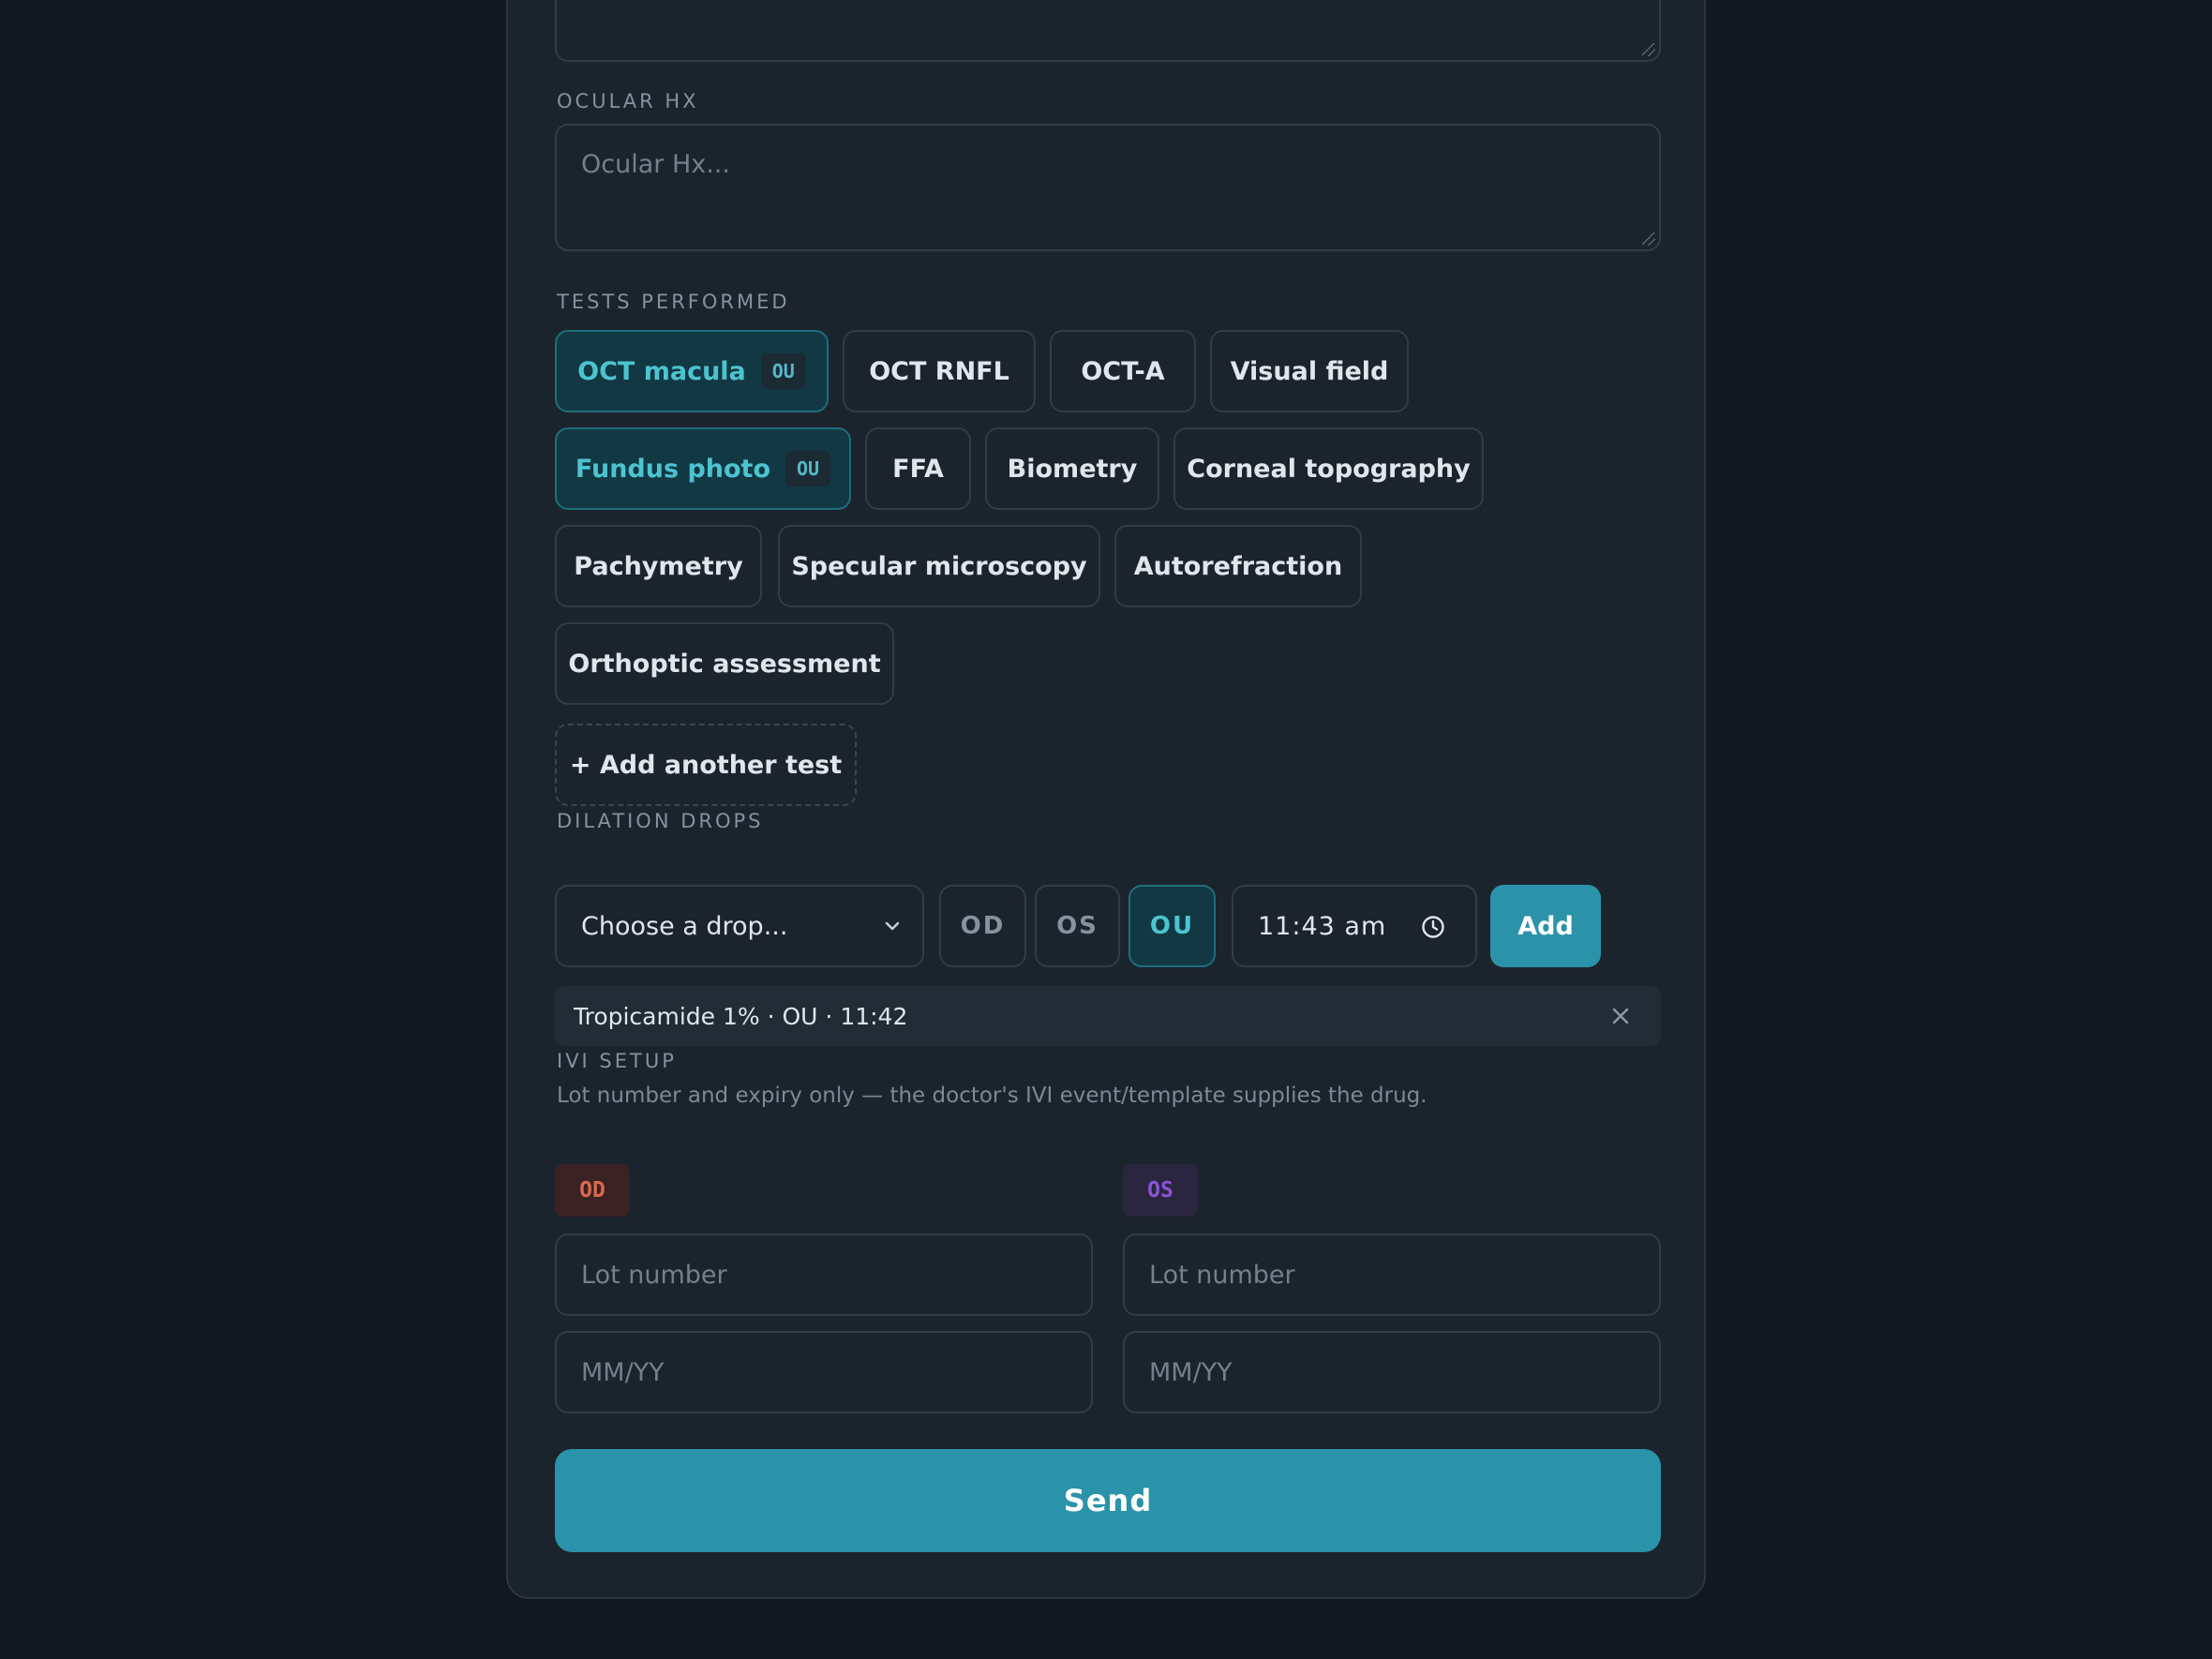  Describe the element at coordinates (741, 1016) in the screenshot. I see `drop-entry-text: Tropicamide 1% · OU · 11:42` at that location.